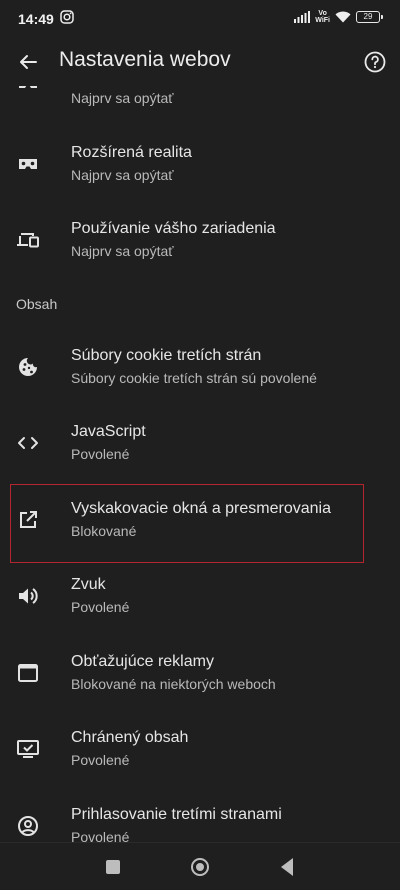  I want to click on help-icon, so click(375, 62).